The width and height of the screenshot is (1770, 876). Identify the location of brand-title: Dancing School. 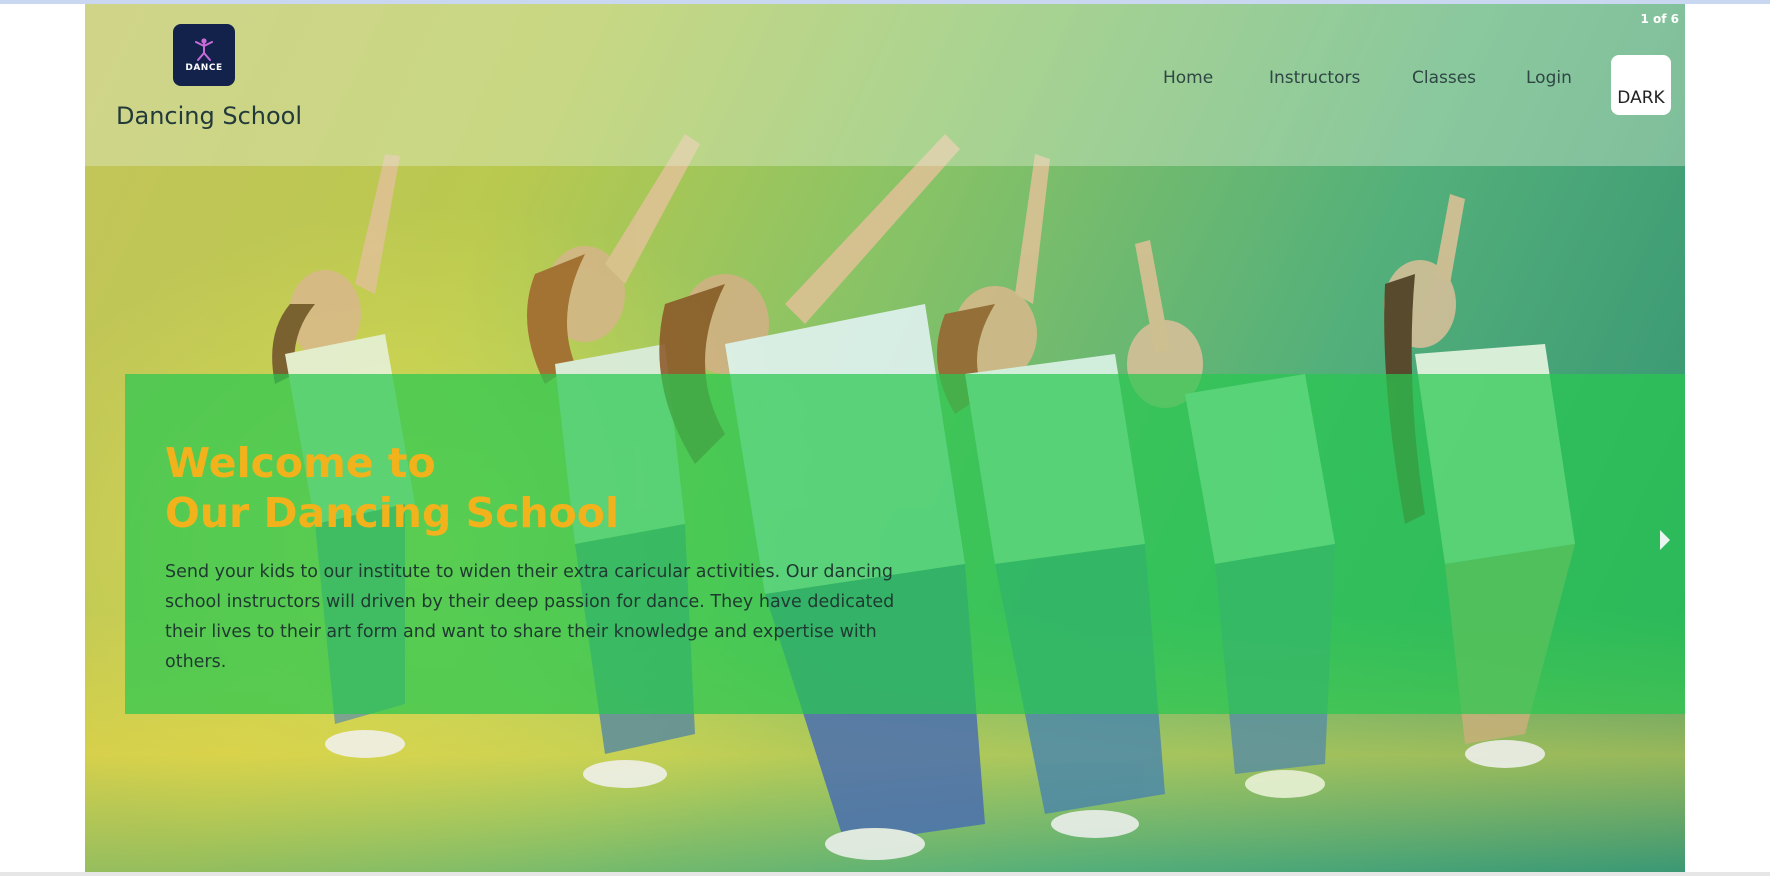
(209, 116).